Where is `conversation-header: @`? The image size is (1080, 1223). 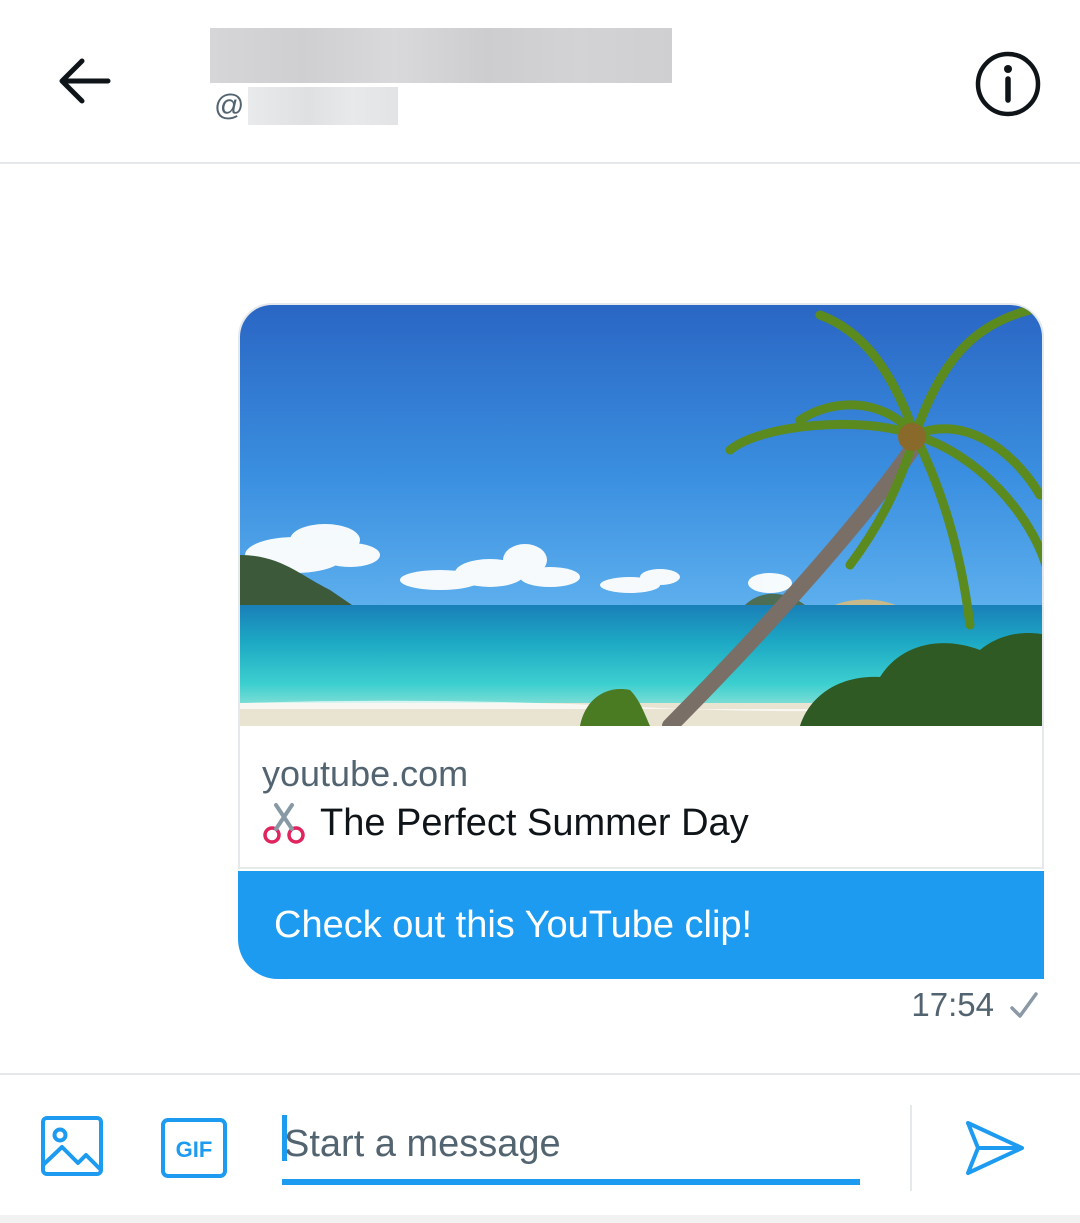
conversation-header: @ is located at coordinates (540, 82).